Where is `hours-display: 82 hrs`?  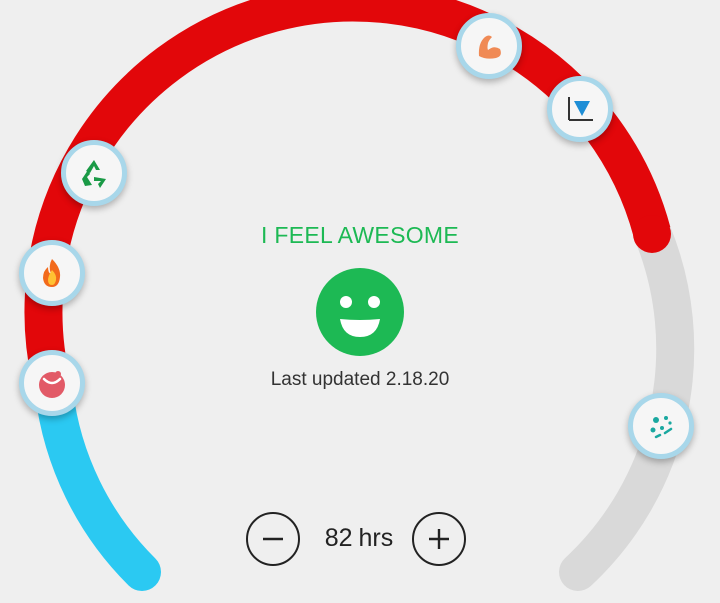
hours-display: 82 hrs is located at coordinates (359, 538).